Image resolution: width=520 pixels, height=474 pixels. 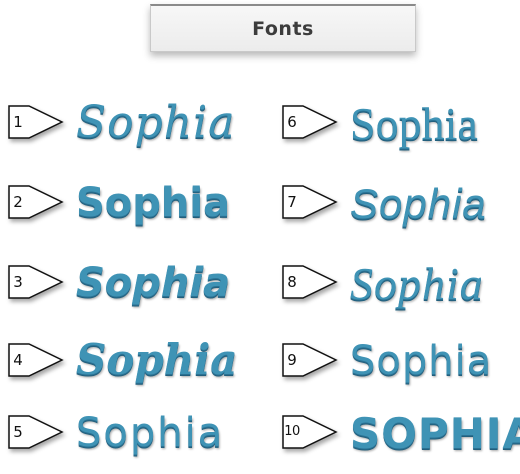 I want to click on option-number: 8, so click(x=292, y=282).